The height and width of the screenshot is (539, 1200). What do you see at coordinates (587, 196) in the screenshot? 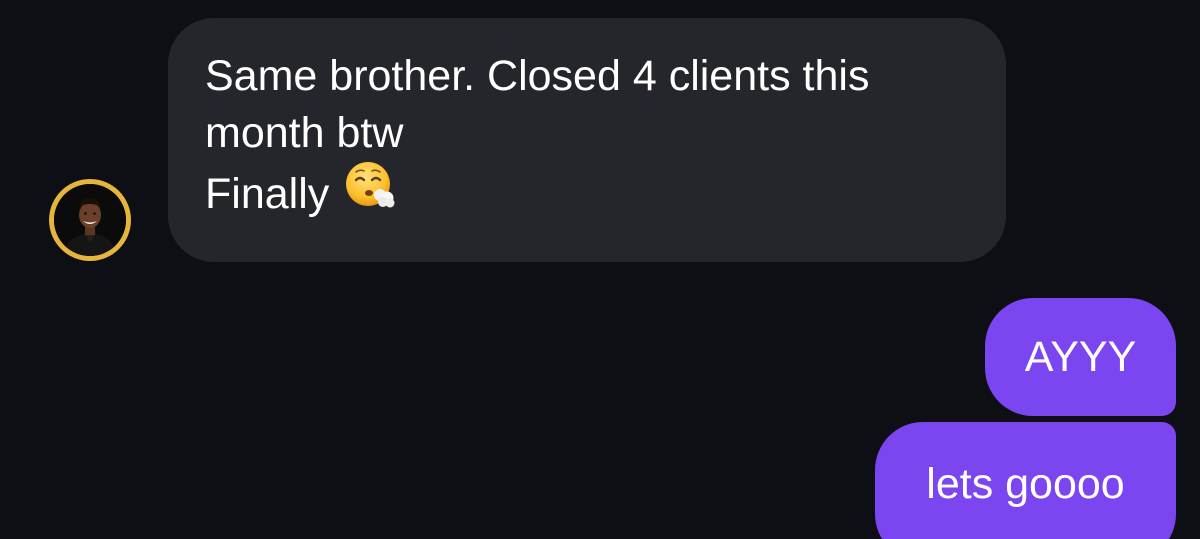
I see `message-text-line-with-emoji: Finally` at bounding box center [587, 196].